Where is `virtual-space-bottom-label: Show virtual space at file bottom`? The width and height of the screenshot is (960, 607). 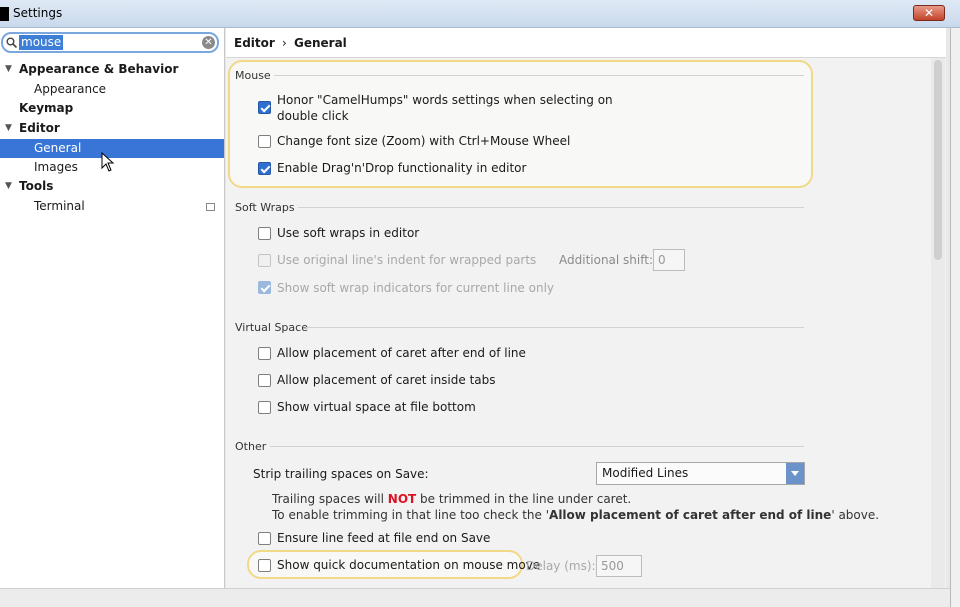 virtual-space-bottom-label: Show virtual space at file bottom is located at coordinates (376, 407).